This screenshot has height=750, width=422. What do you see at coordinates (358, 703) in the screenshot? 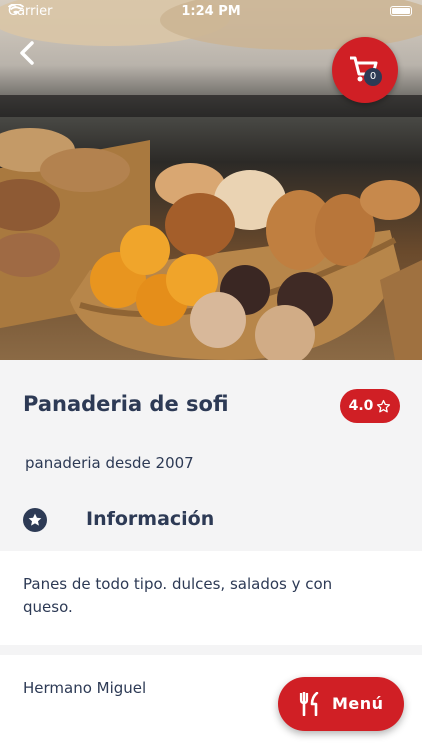
I see `menu-button-label: Menú` at bounding box center [358, 703].